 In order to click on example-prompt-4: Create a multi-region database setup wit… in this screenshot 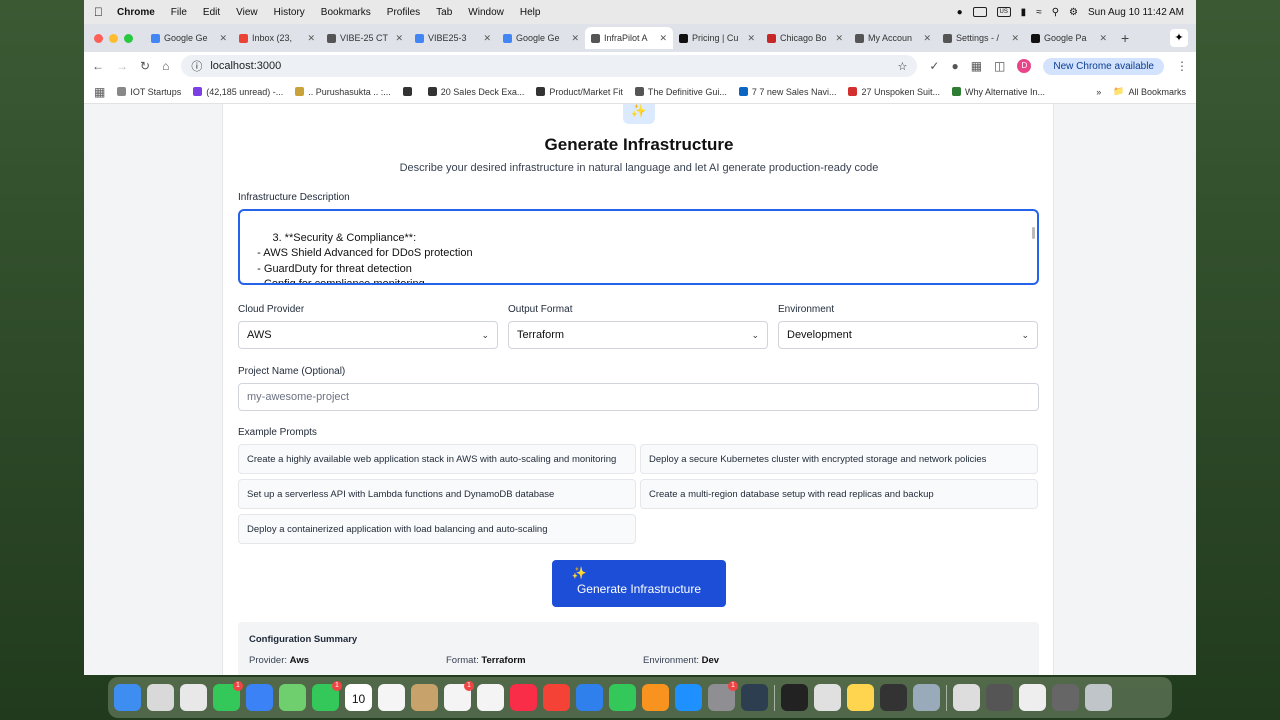, I will do `click(839, 494)`.